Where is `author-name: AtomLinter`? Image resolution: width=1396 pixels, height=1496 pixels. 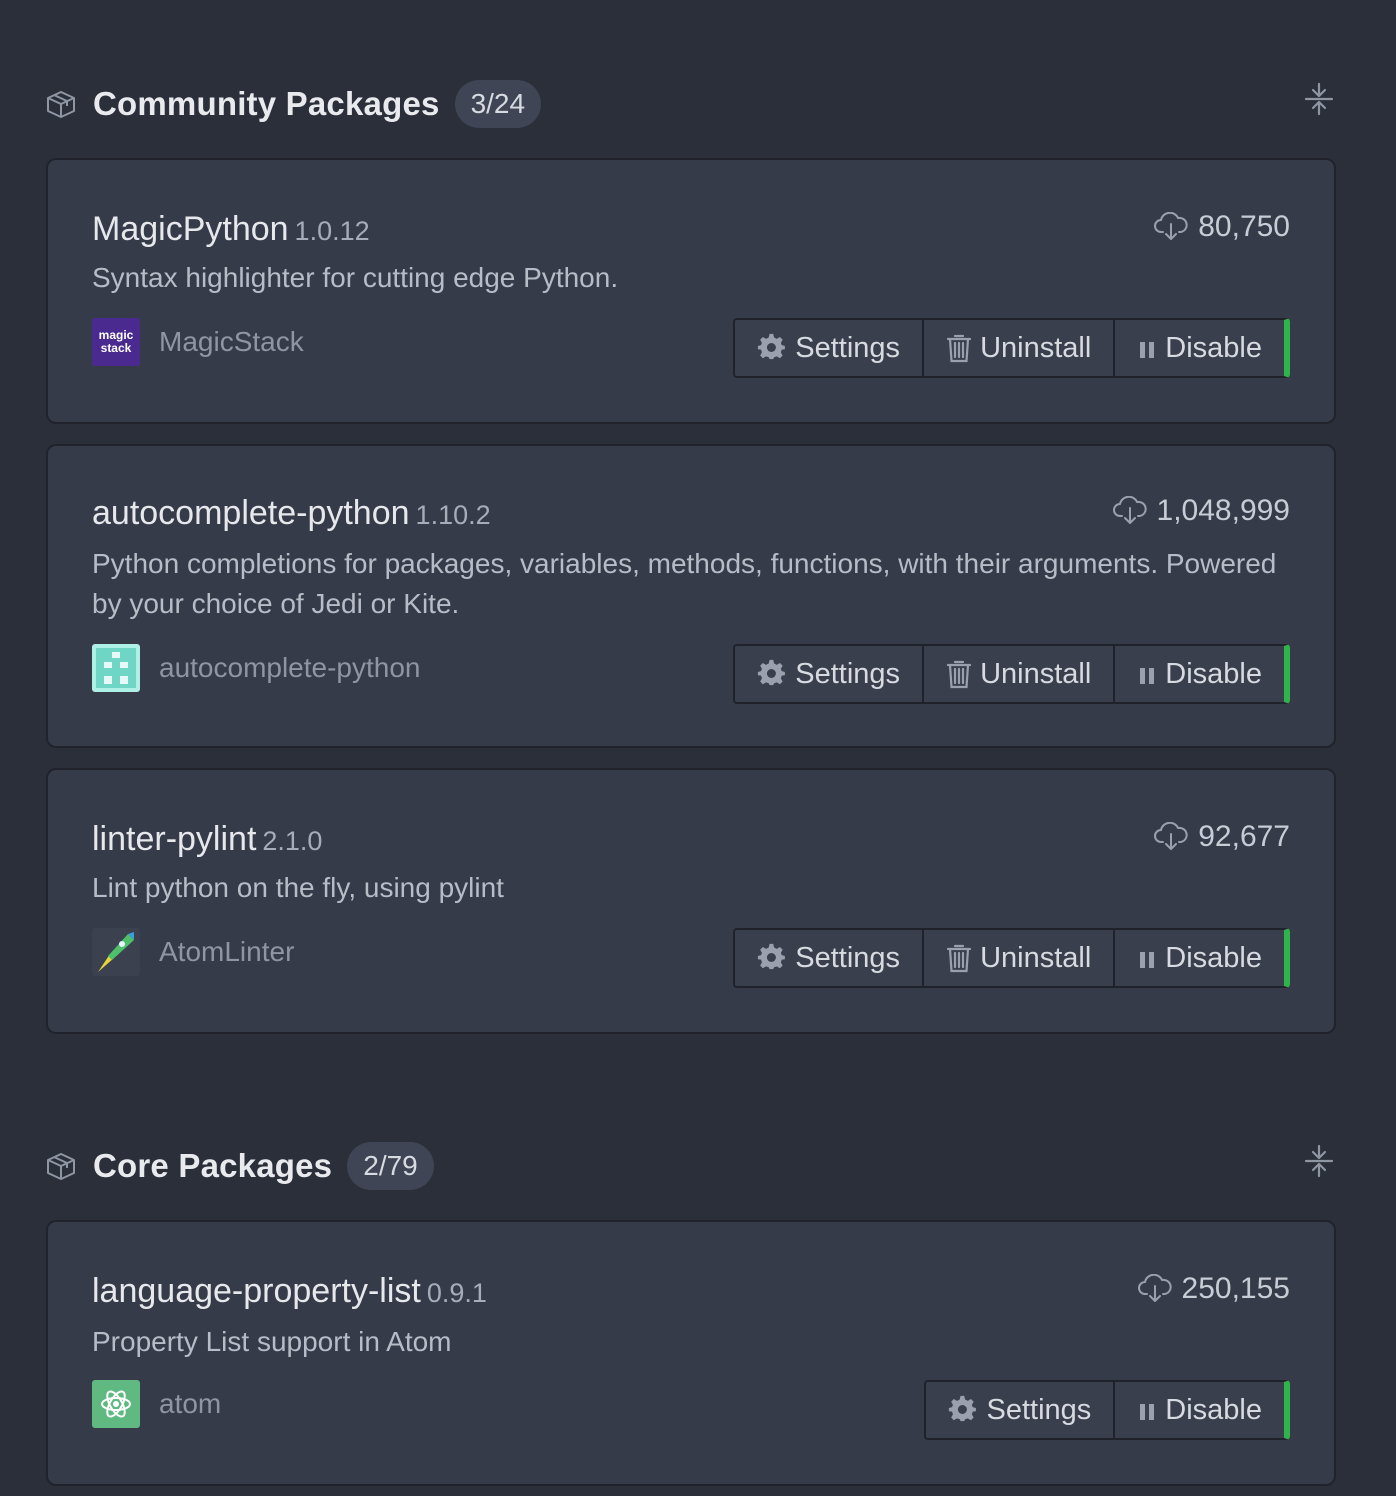
author-name: AtomLinter is located at coordinates (226, 952).